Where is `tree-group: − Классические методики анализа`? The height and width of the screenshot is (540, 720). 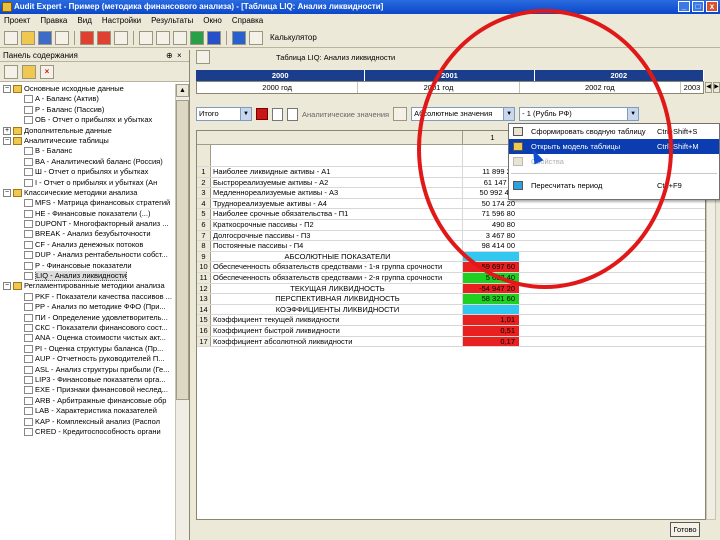 tree-group: − Классические методики анализа is located at coordinates (87, 193).